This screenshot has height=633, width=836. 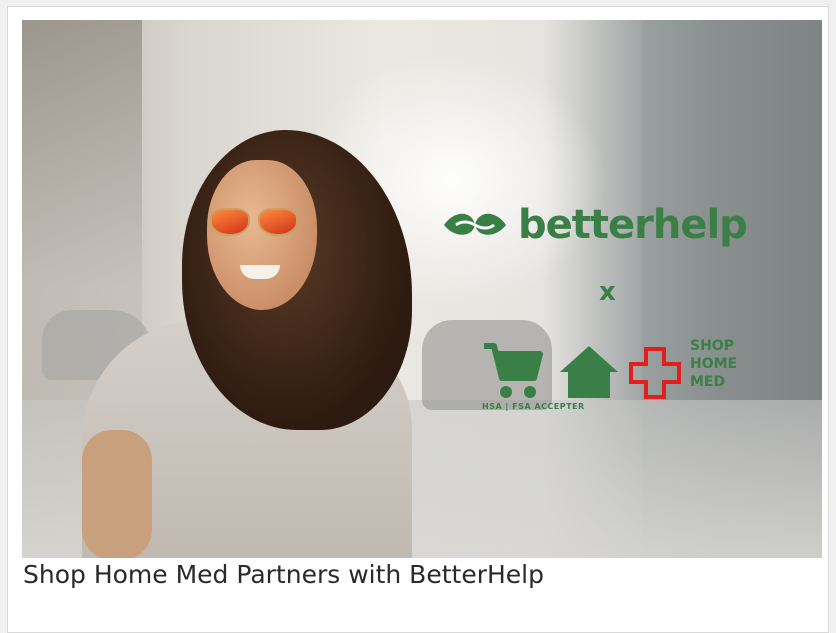 I want to click on shop-line: SHOP, so click(x=712, y=346).